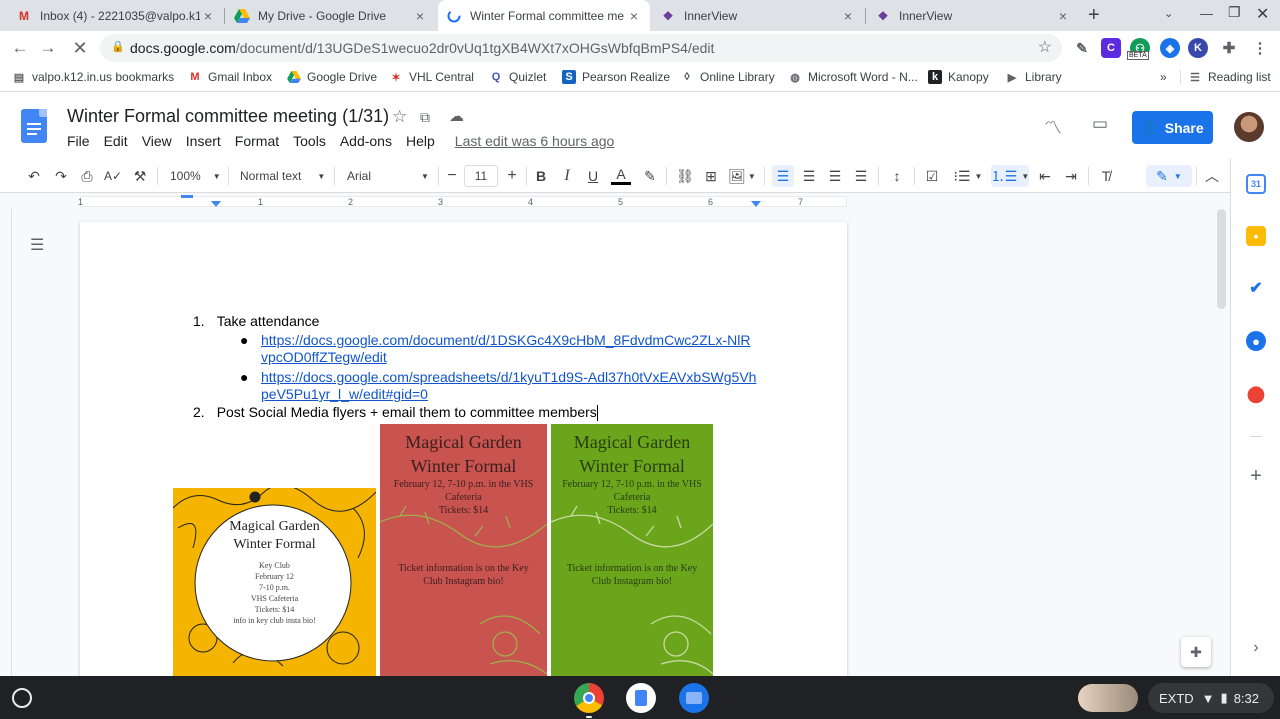  What do you see at coordinates (1172, 127) in the screenshot?
I see `share-button: 👤 Share` at bounding box center [1172, 127].